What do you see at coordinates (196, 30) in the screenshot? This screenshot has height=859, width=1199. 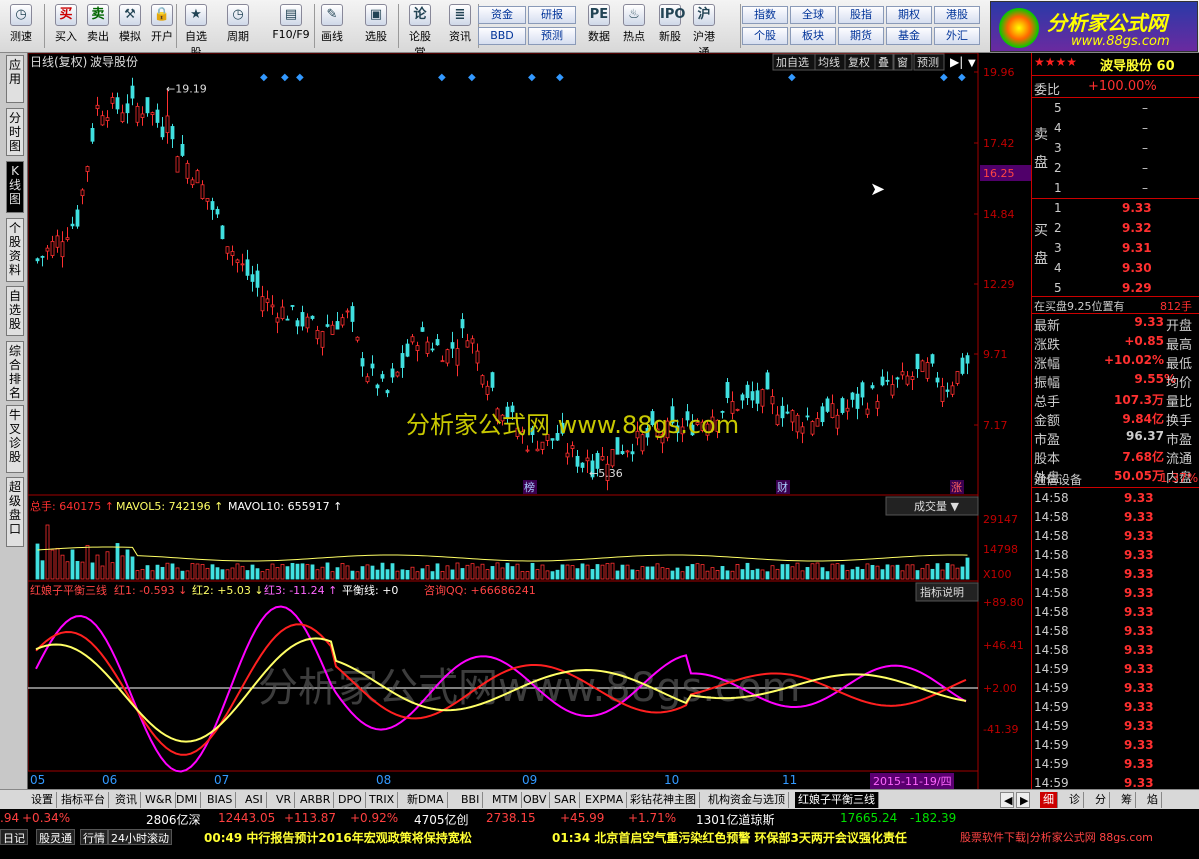 I see `自选股-button: ★自选股` at bounding box center [196, 30].